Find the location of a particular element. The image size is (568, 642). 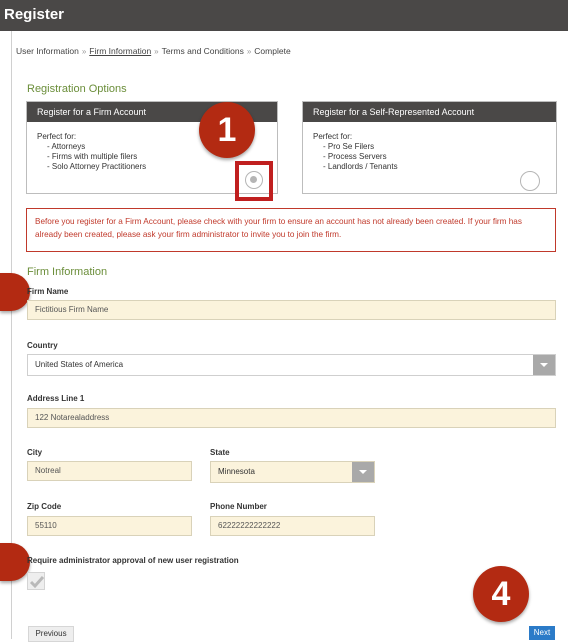

app-header: Register is located at coordinates (284, 15).